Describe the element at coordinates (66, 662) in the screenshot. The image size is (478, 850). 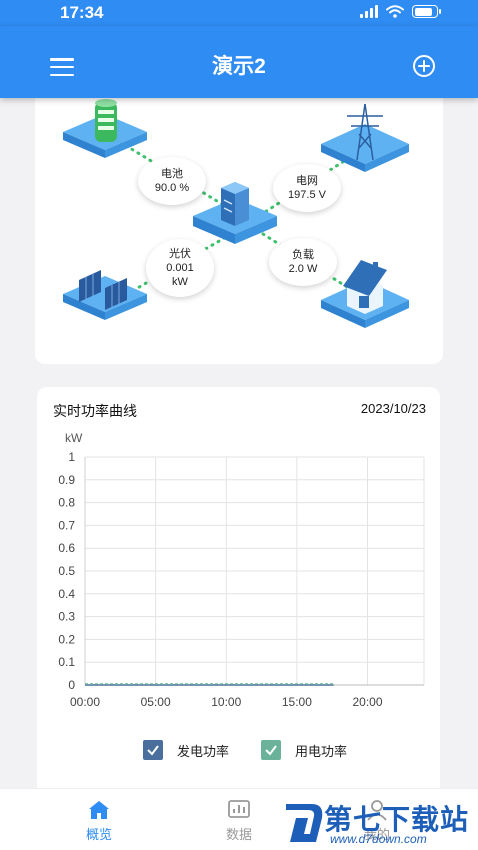
I see `y-tick-label: 0.1` at that location.